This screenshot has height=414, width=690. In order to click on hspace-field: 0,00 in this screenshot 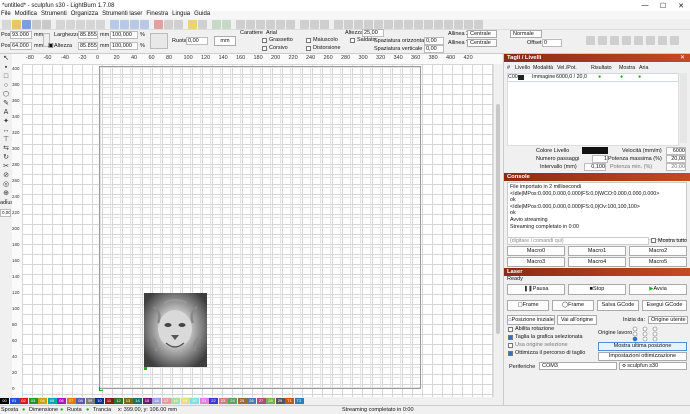, I will do `click(434, 41)`.